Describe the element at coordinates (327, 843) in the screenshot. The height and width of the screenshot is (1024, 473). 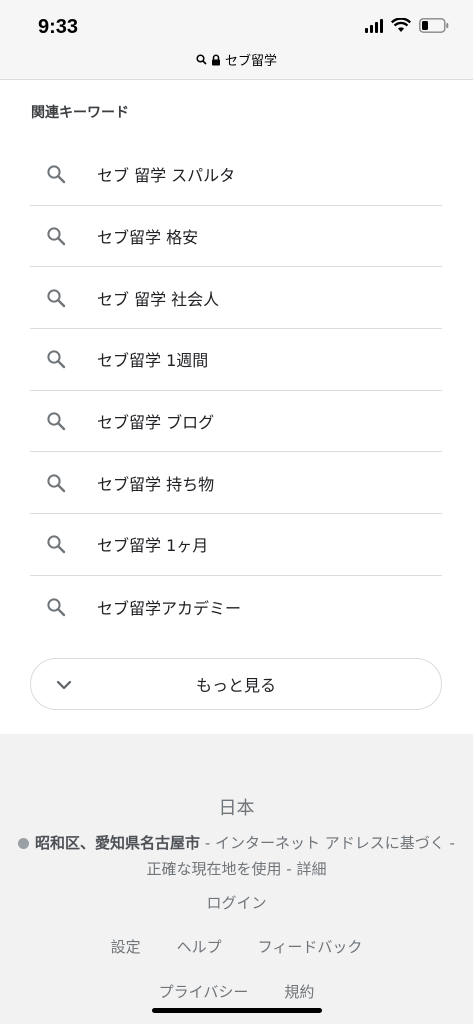
I see `location-source-text: - インターネット アドレスに基づく -` at that location.